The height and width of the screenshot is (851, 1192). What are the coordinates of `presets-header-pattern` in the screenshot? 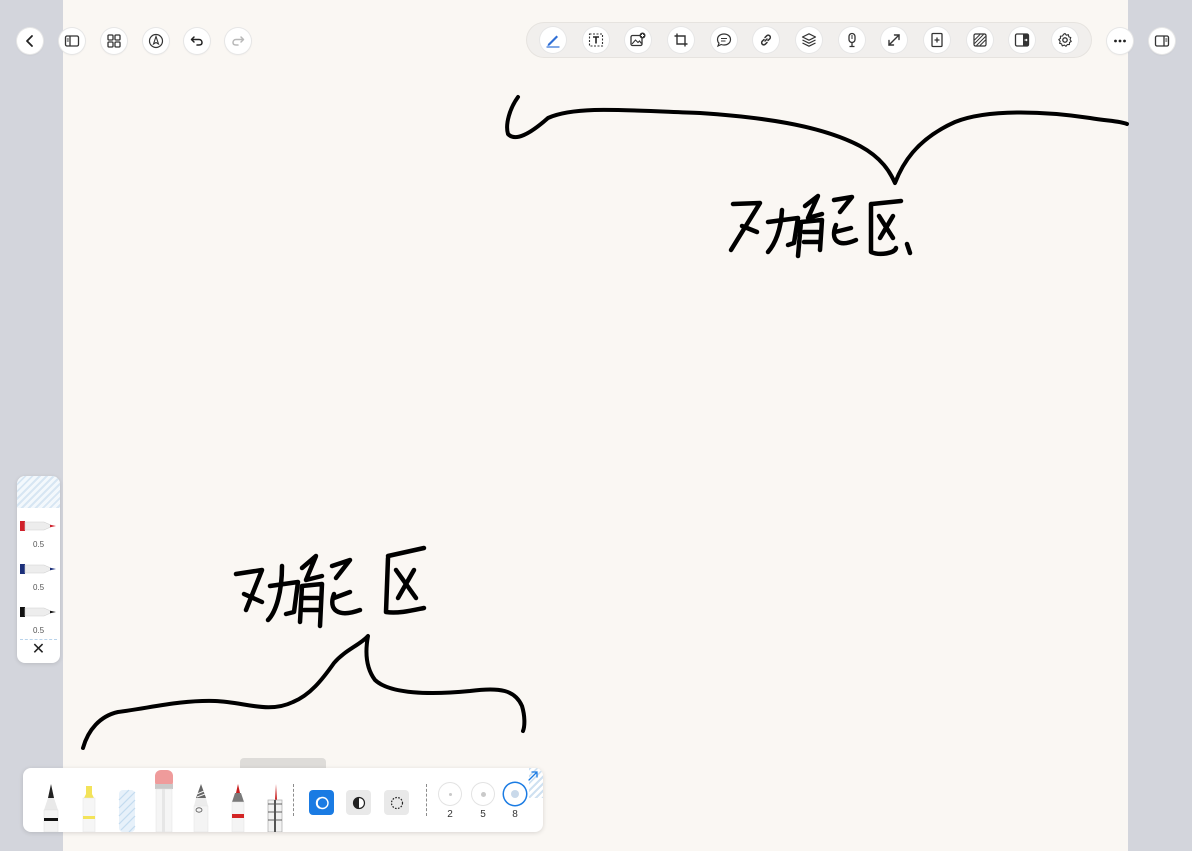 It's located at (38, 492).